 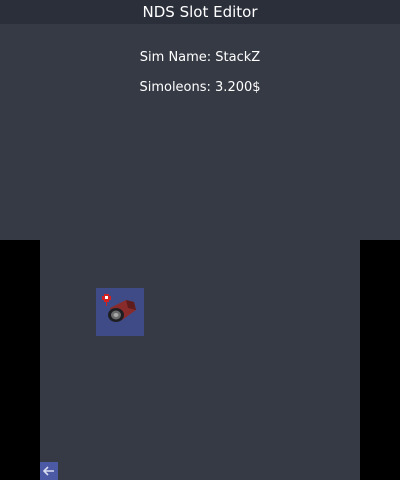 What do you see at coordinates (119, 308) in the screenshot?
I see `red-log-item-icon` at bounding box center [119, 308].